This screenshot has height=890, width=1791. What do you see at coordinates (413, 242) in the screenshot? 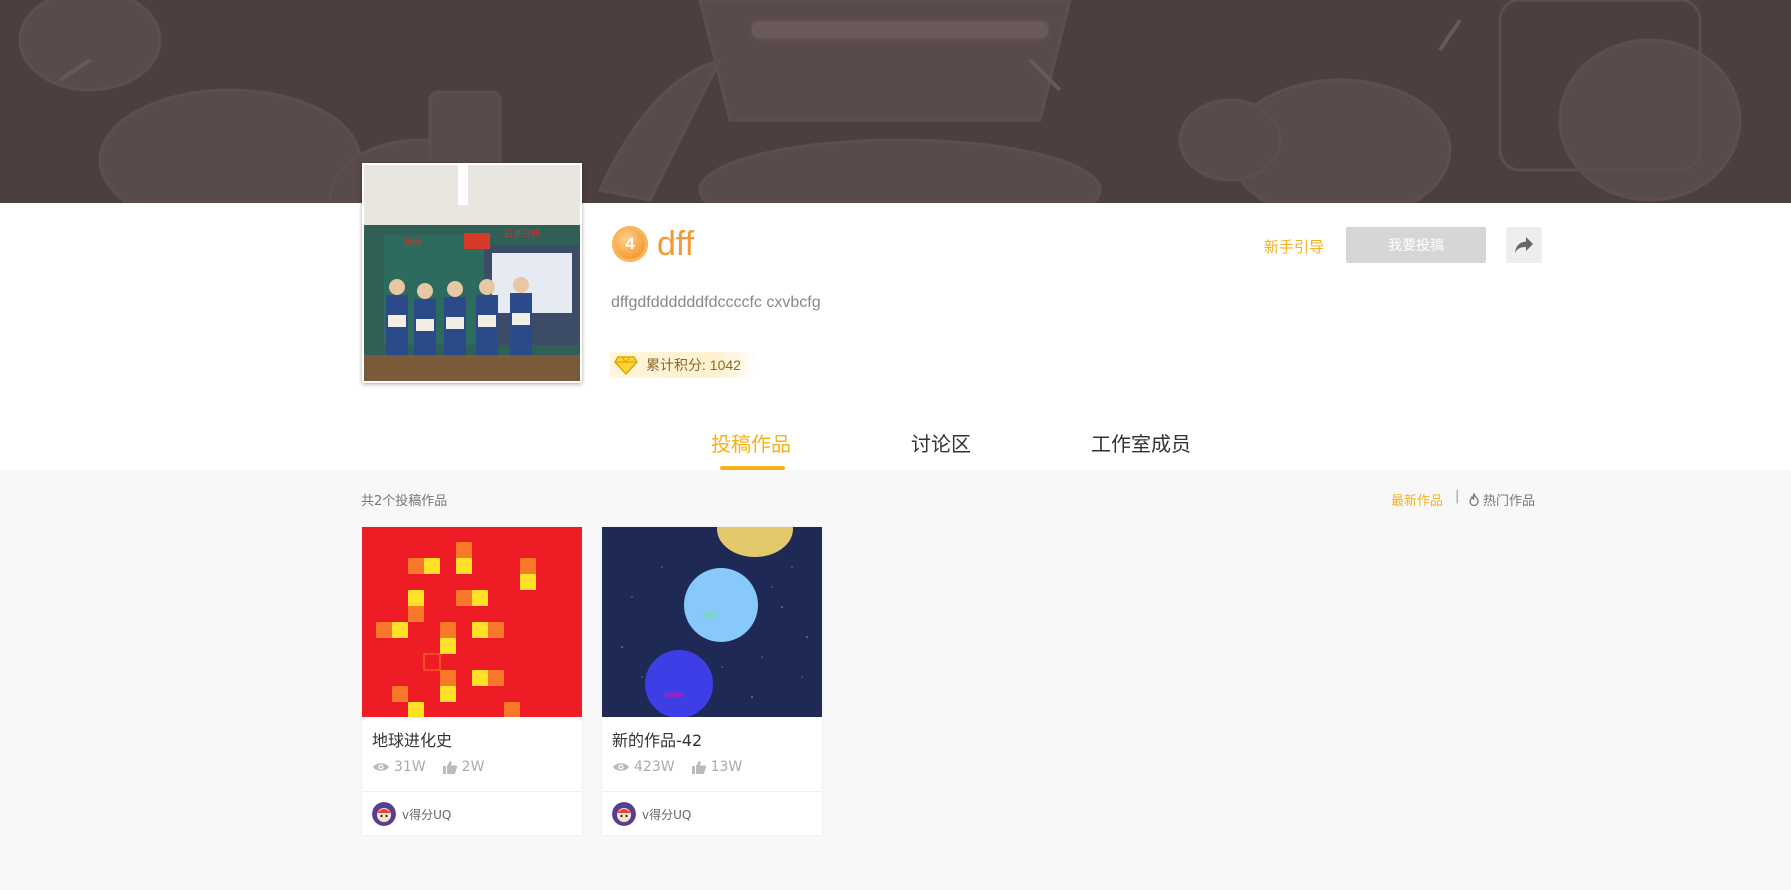
I see `svg-text: 标兵` at bounding box center [413, 242].